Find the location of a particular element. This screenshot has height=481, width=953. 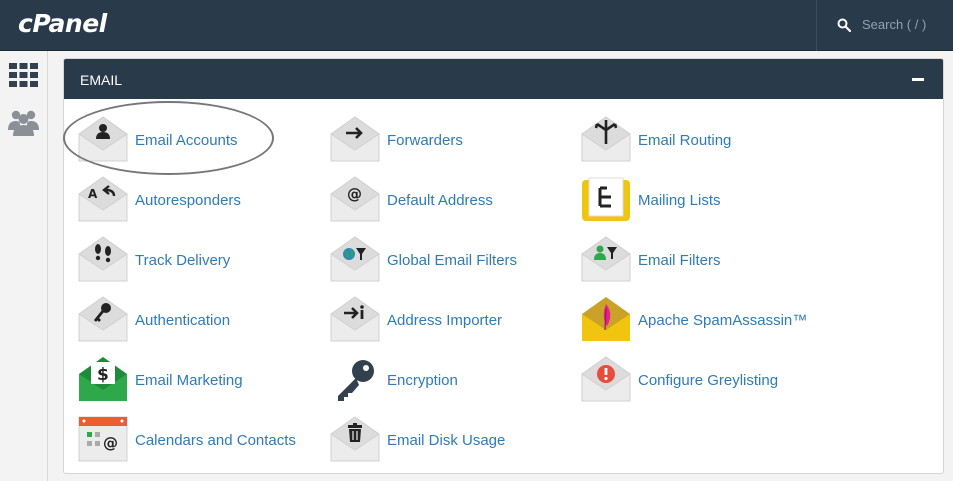

encryption-label: Encryption is located at coordinates (422, 380).